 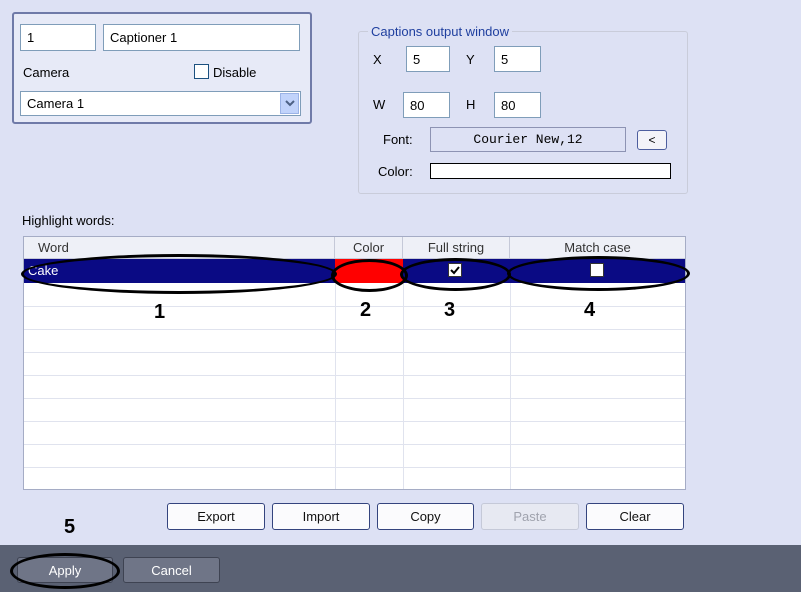 What do you see at coordinates (377, 59) in the screenshot?
I see `x-label: X` at bounding box center [377, 59].